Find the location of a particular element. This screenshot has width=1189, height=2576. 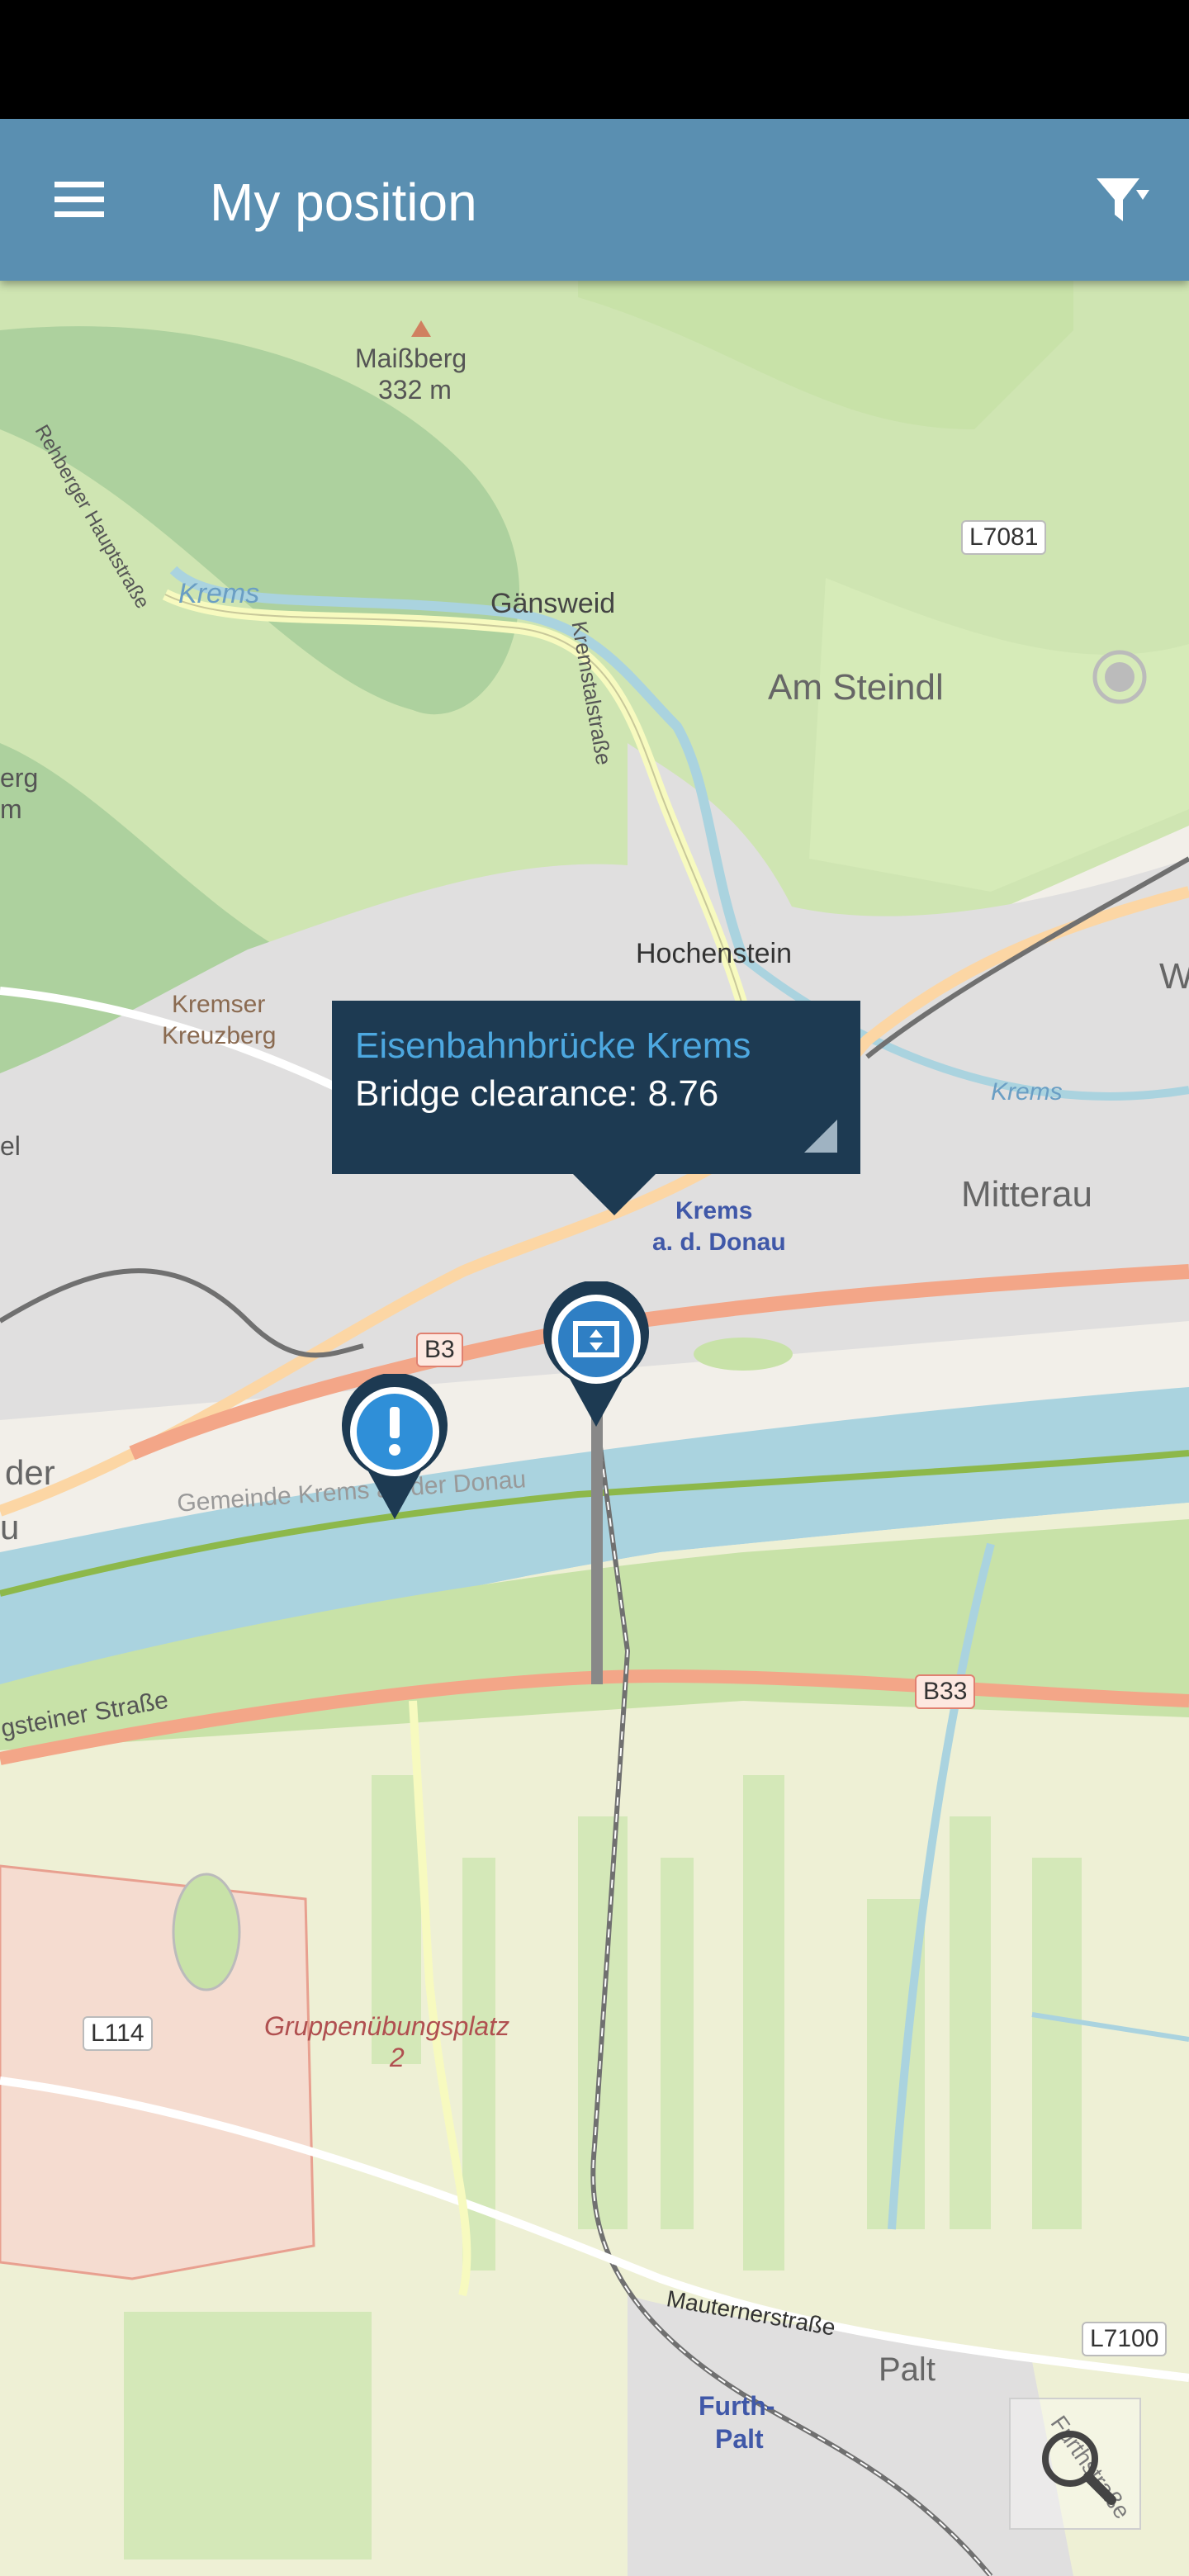

map-label-right-edge-w: W is located at coordinates (1174, 976).